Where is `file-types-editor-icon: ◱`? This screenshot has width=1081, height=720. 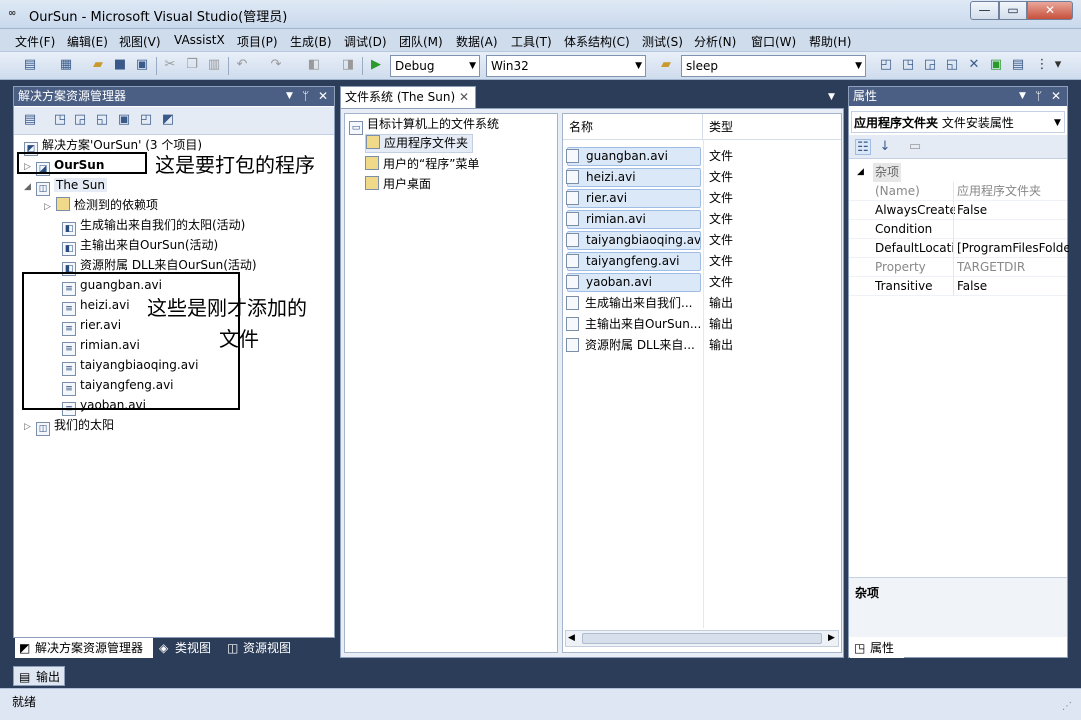 file-types-editor-icon: ◱ is located at coordinates (102, 120).